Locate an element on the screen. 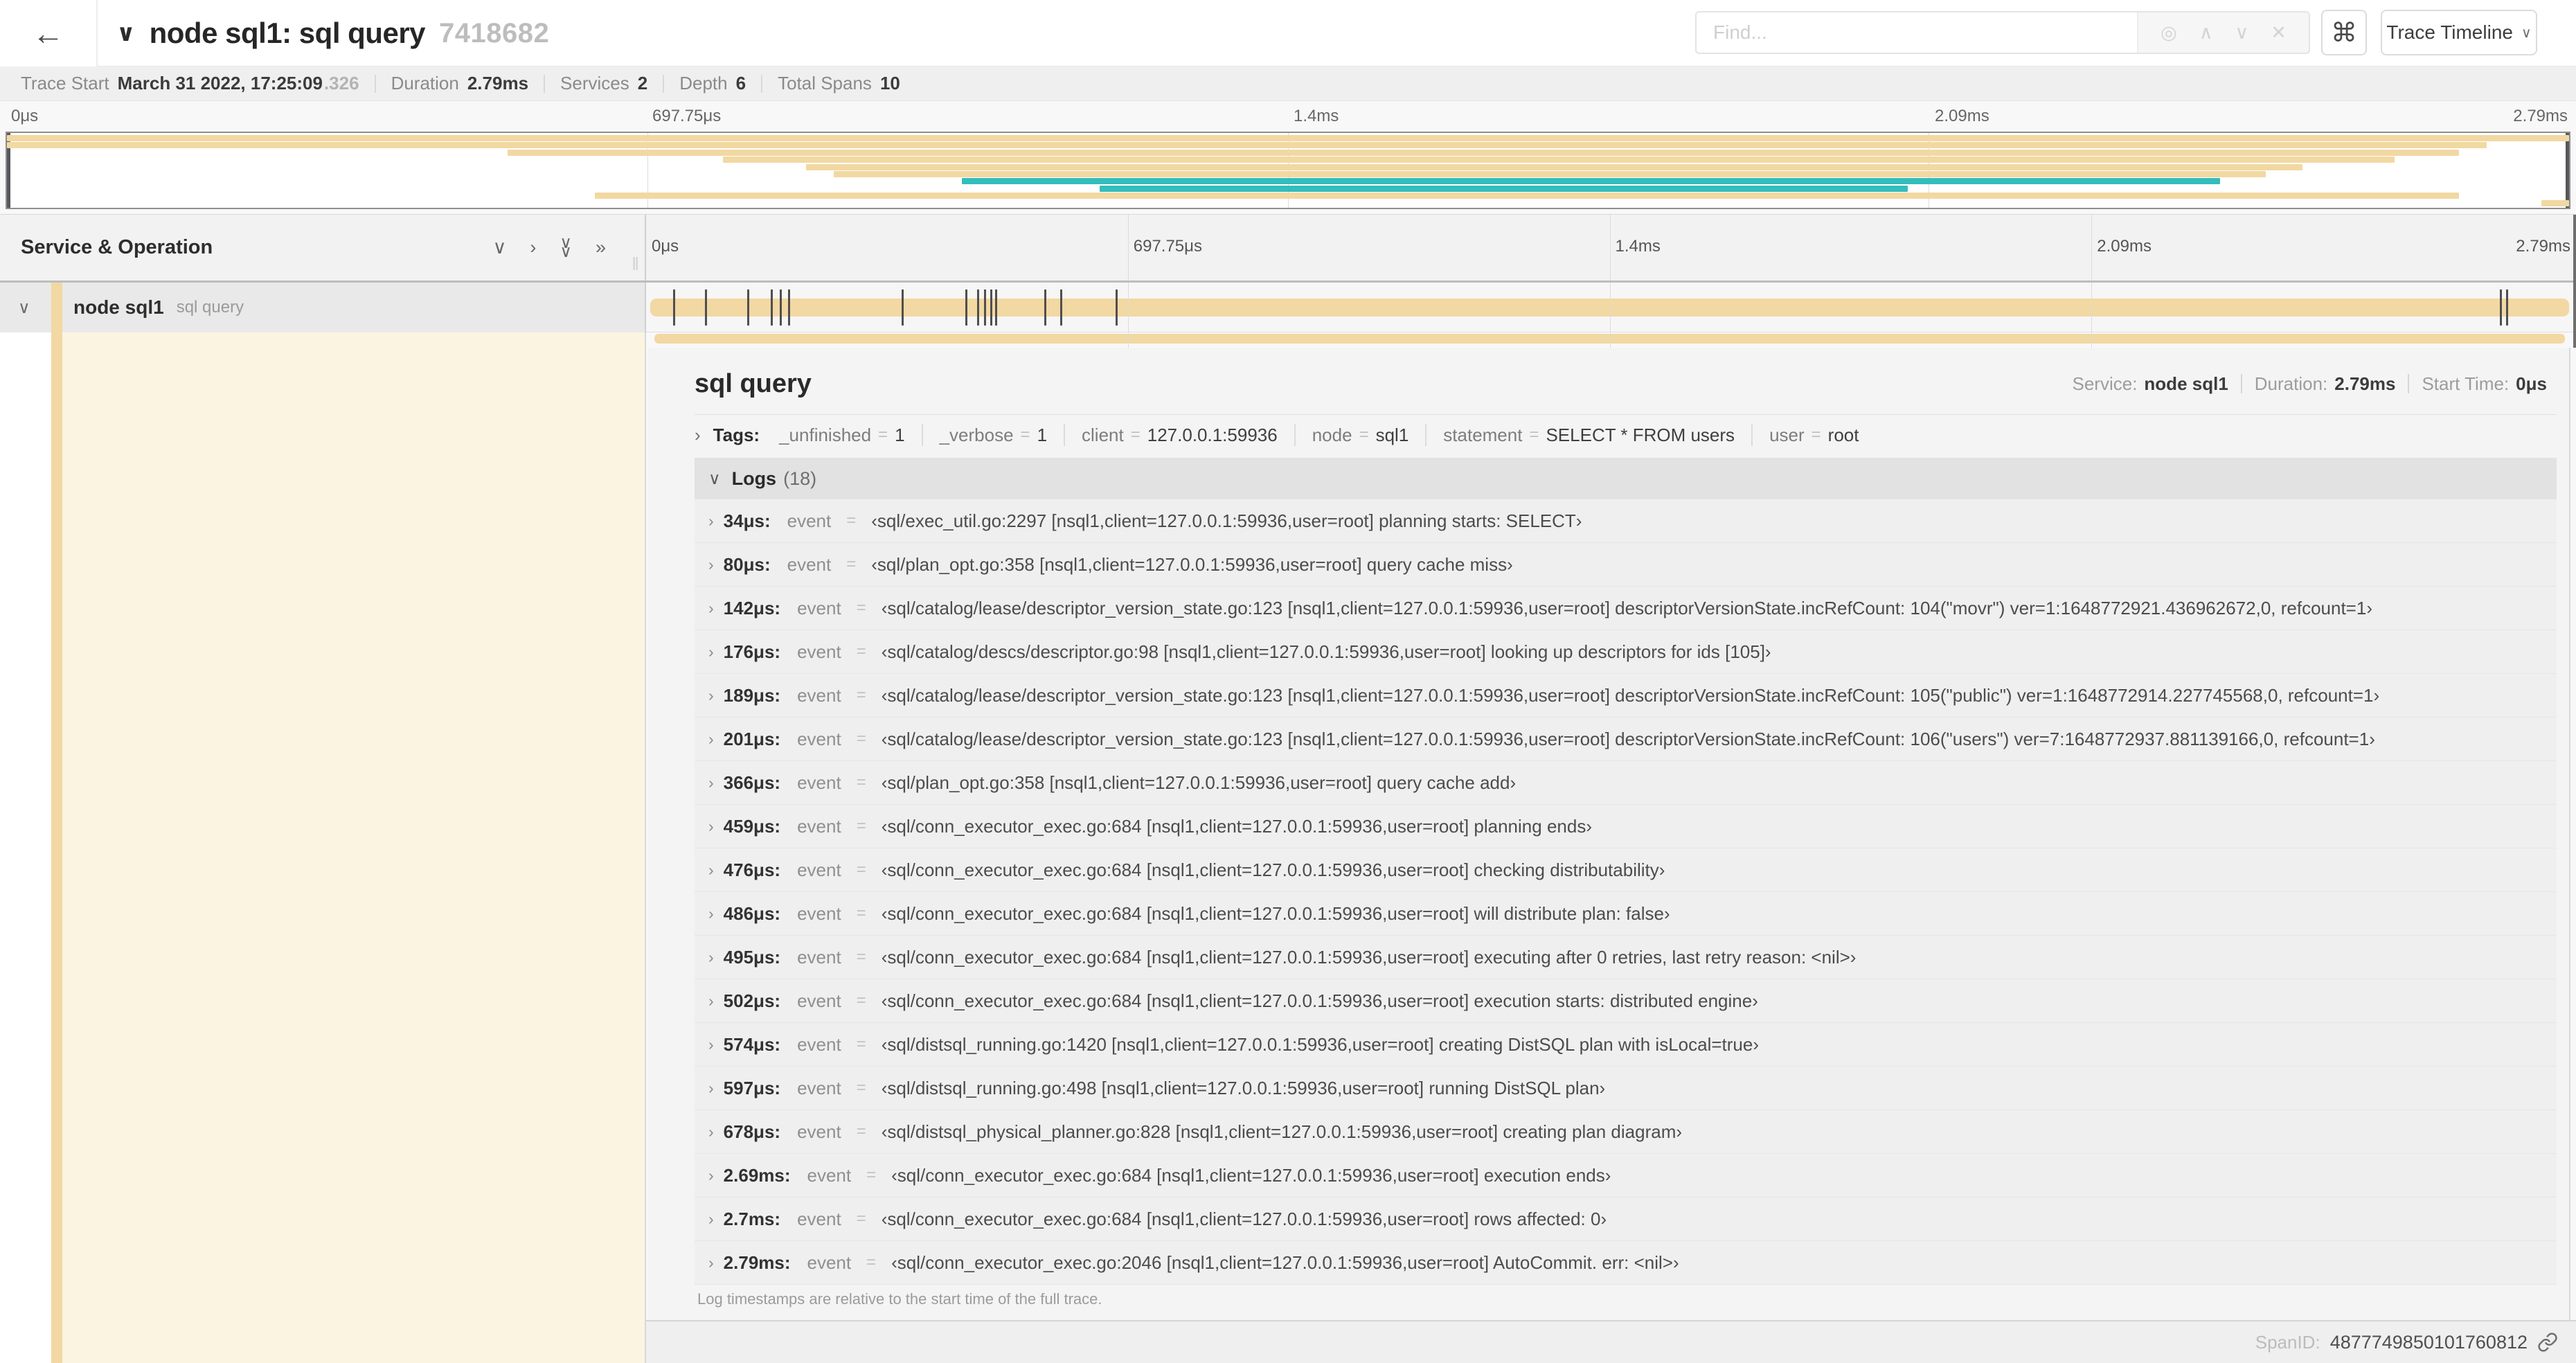 The width and height of the screenshot is (2576, 1363). minimap-right-drag-handle is located at coordinates (2567, 170).